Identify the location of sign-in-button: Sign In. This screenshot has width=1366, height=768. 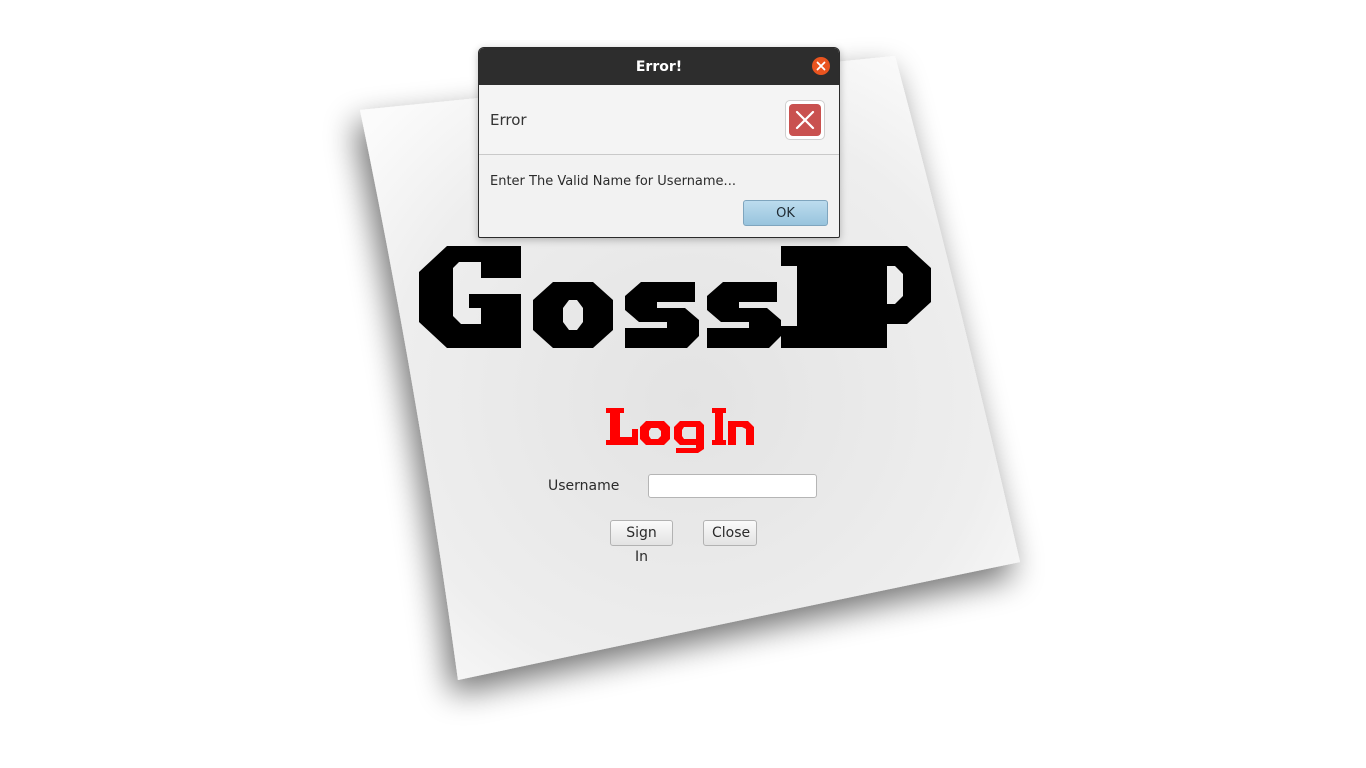
(641, 542).